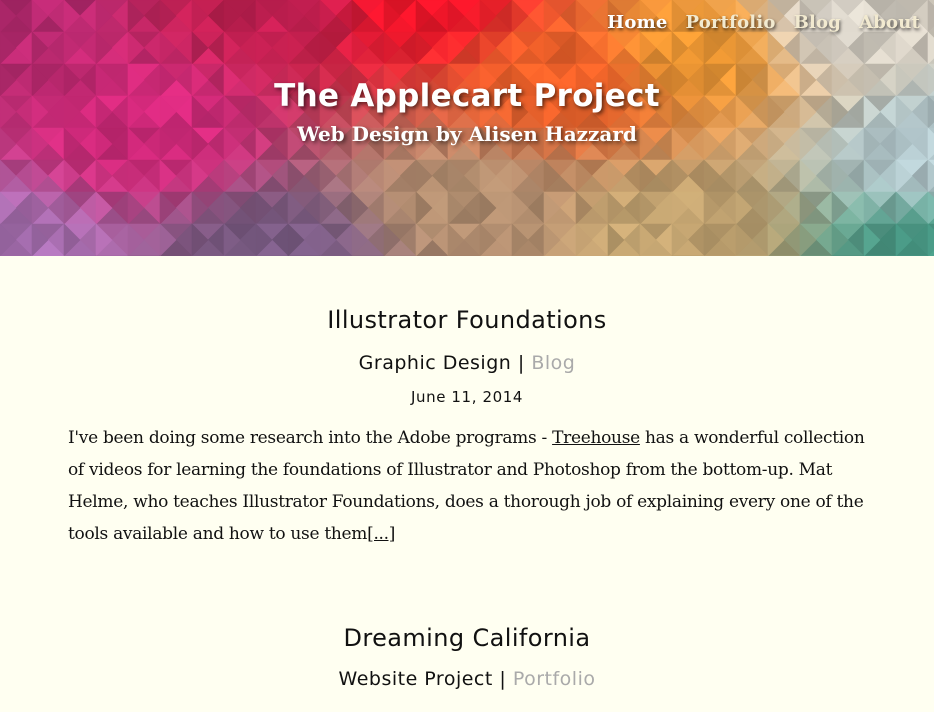  I want to click on read-more-link: [...], so click(381, 534).